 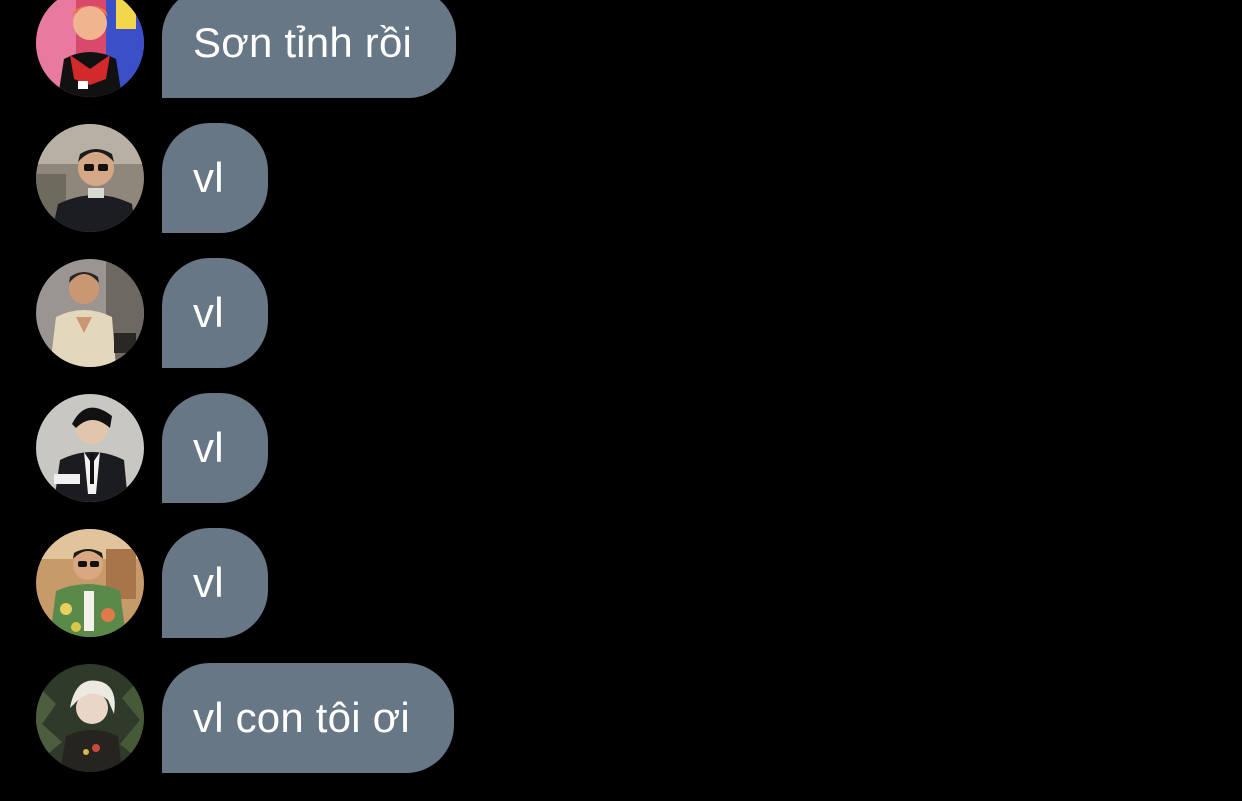 What do you see at coordinates (303, 42) in the screenshot?
I see `message-text: Sơn tỉnh rồi` at bounding box center [303, 42].